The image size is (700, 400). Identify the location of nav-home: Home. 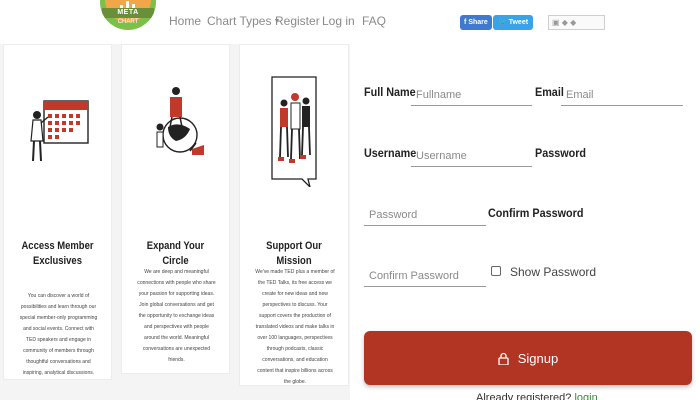
(188, 21).